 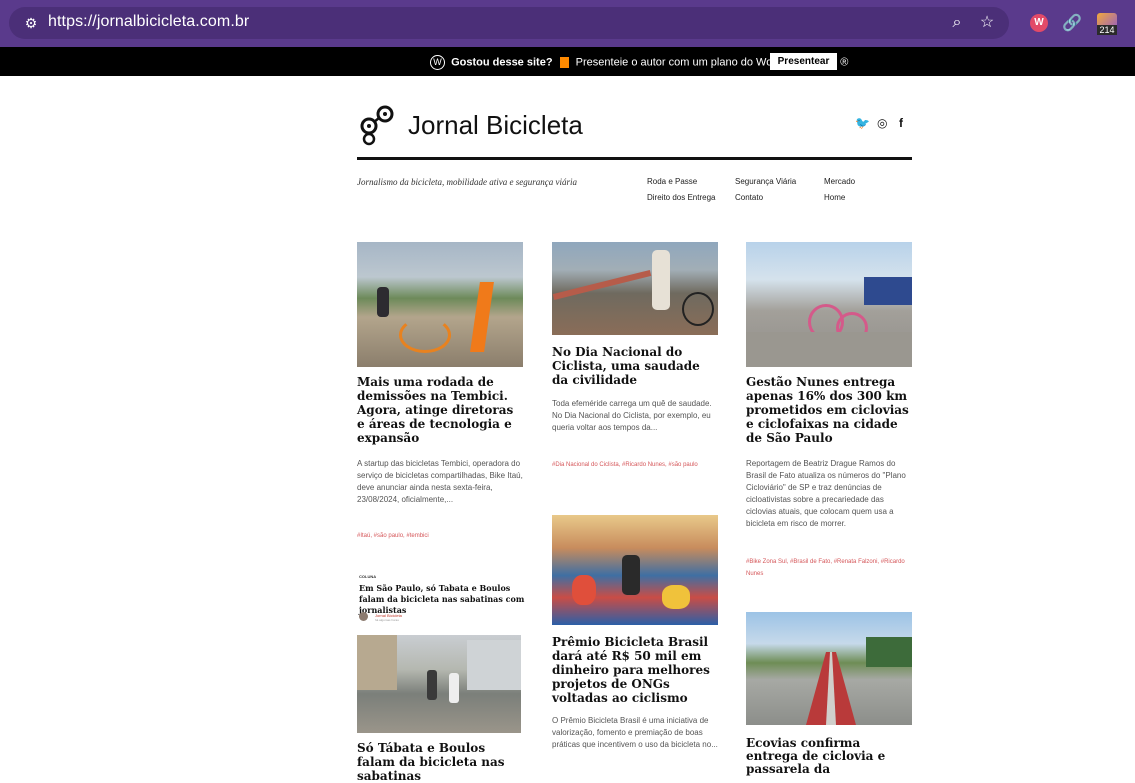 What do you see at coordinates (495, 125) in the screenshot?
I see `site-title: Jornal Bicicleta` at bounding box center [495, 125].